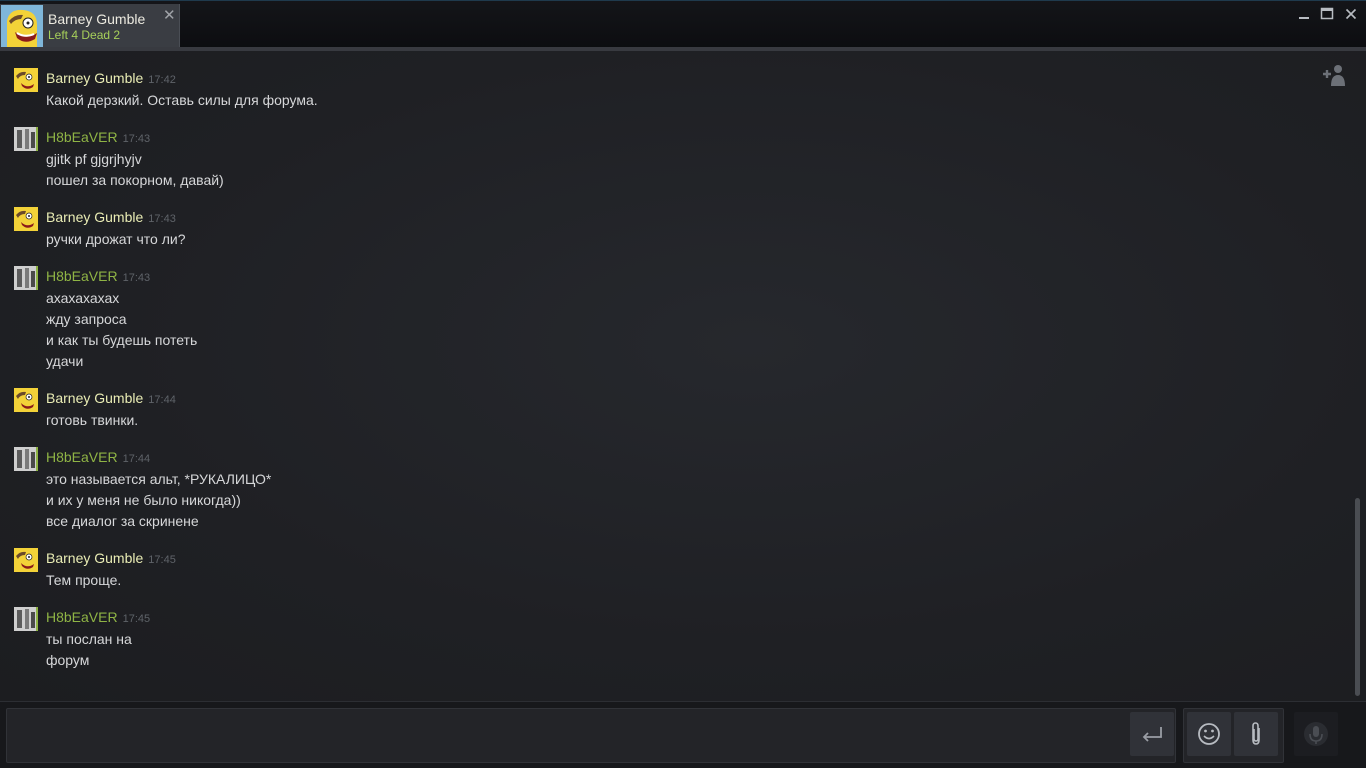 Image resolution: width=1366 pixels, height=768 pixels. I want to click on title-bar: Barney Gumble Left 4 Dead 2 ✕, so click(683, 24).